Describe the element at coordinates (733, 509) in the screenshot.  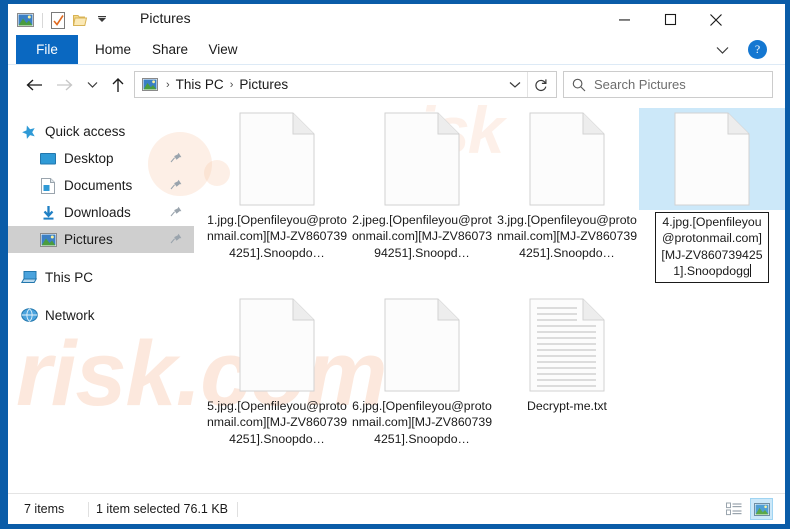
I see `details-view-icon` at that location.